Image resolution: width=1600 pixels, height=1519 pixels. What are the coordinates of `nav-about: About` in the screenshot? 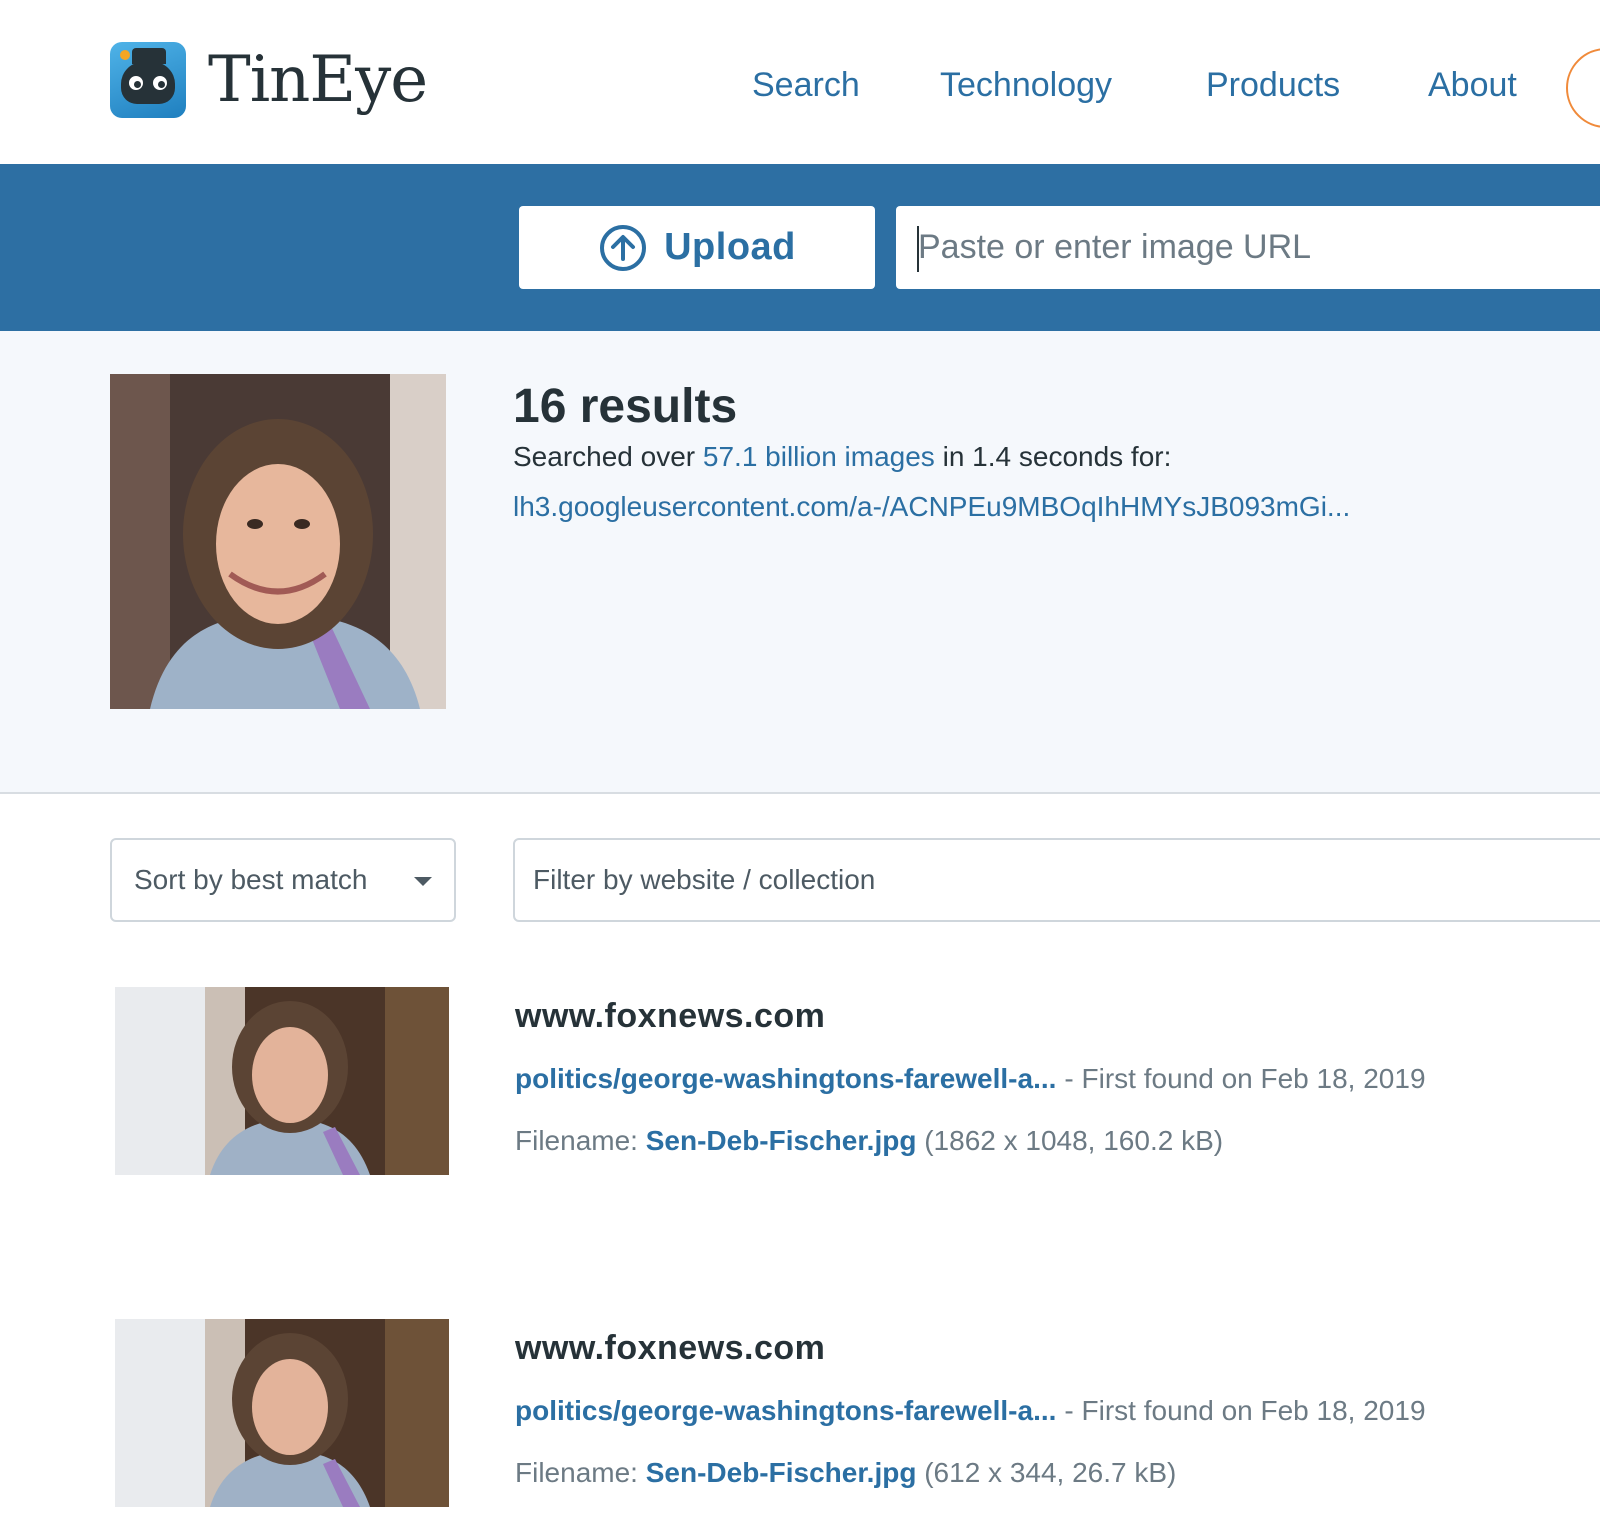 It's located at (1472, 85).